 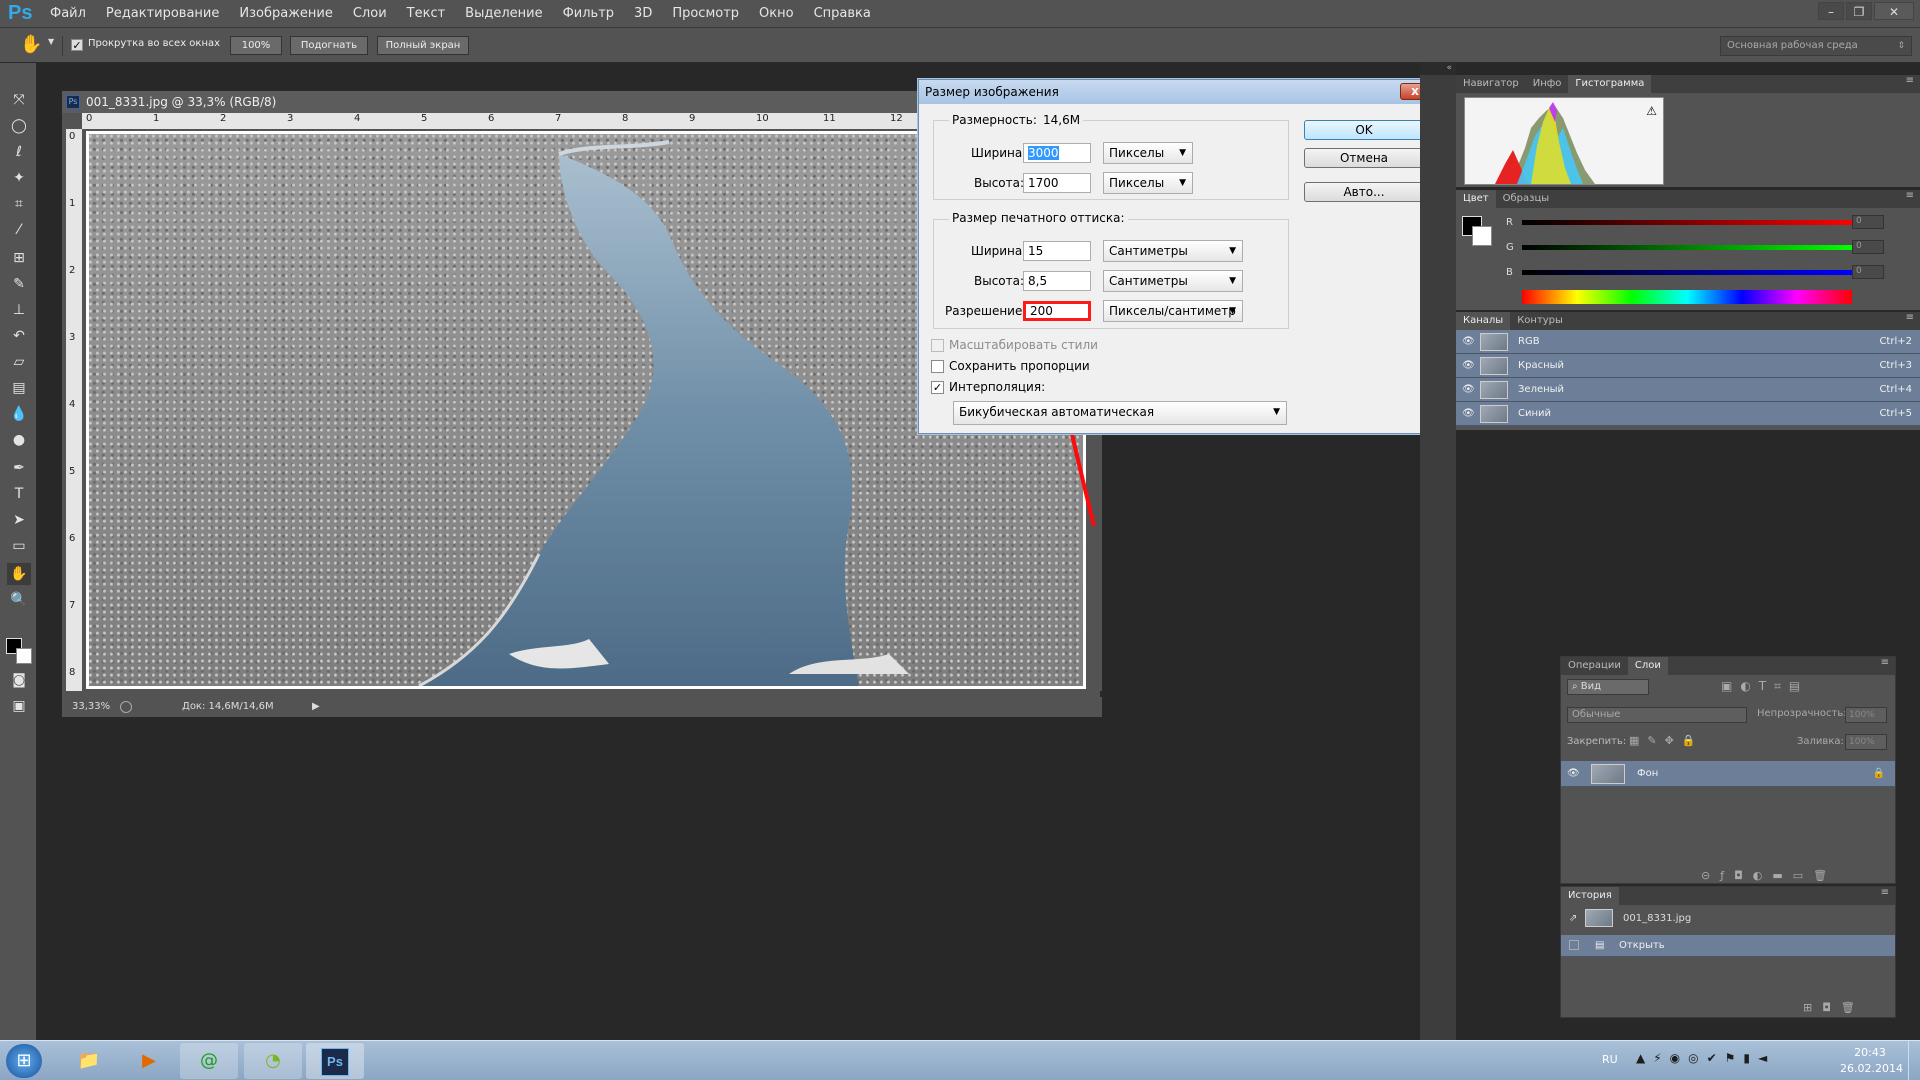 I want to click on resolution-unit-select: Пикселы/сантиметр ▼, so click(x=1173, y=311).